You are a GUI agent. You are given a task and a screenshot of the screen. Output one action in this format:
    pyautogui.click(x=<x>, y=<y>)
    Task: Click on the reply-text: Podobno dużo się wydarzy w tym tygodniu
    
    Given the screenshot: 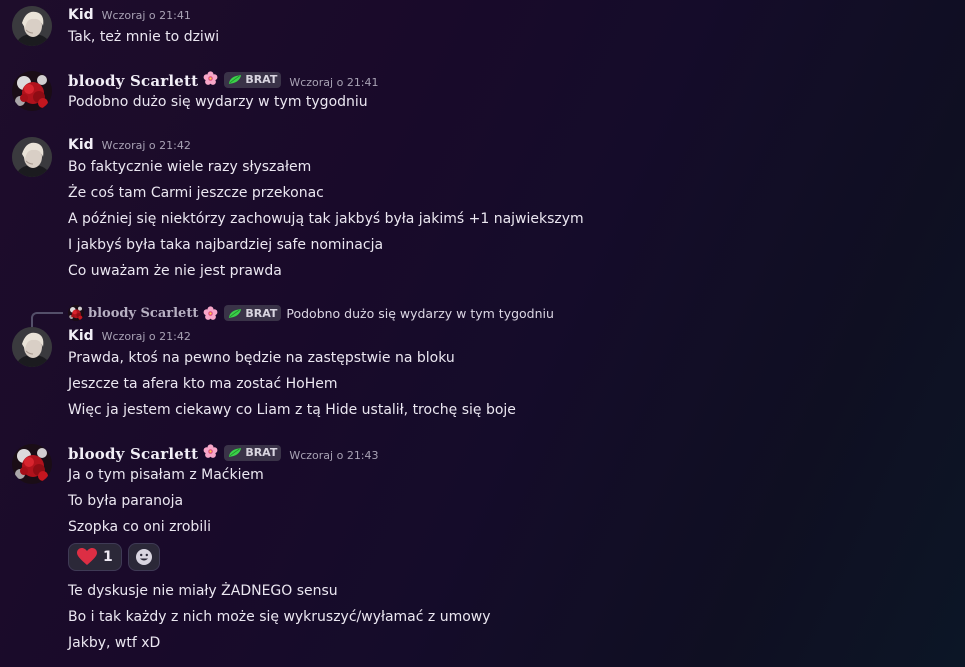 What is the action you would take?
    pyautogui.click(x=420, y=313)
    